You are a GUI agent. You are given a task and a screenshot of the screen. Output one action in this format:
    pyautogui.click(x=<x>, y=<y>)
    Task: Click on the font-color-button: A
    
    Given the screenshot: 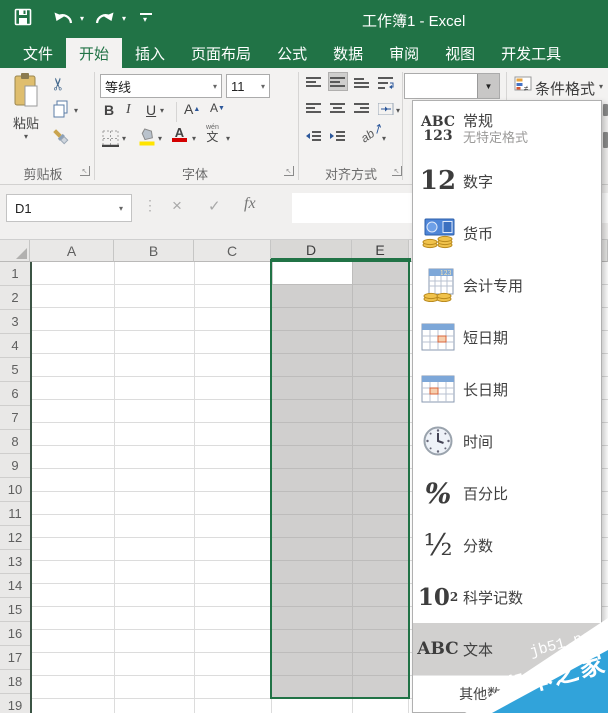 What is the action you would take?
    pyautogui.click(x=179, y=134)
    